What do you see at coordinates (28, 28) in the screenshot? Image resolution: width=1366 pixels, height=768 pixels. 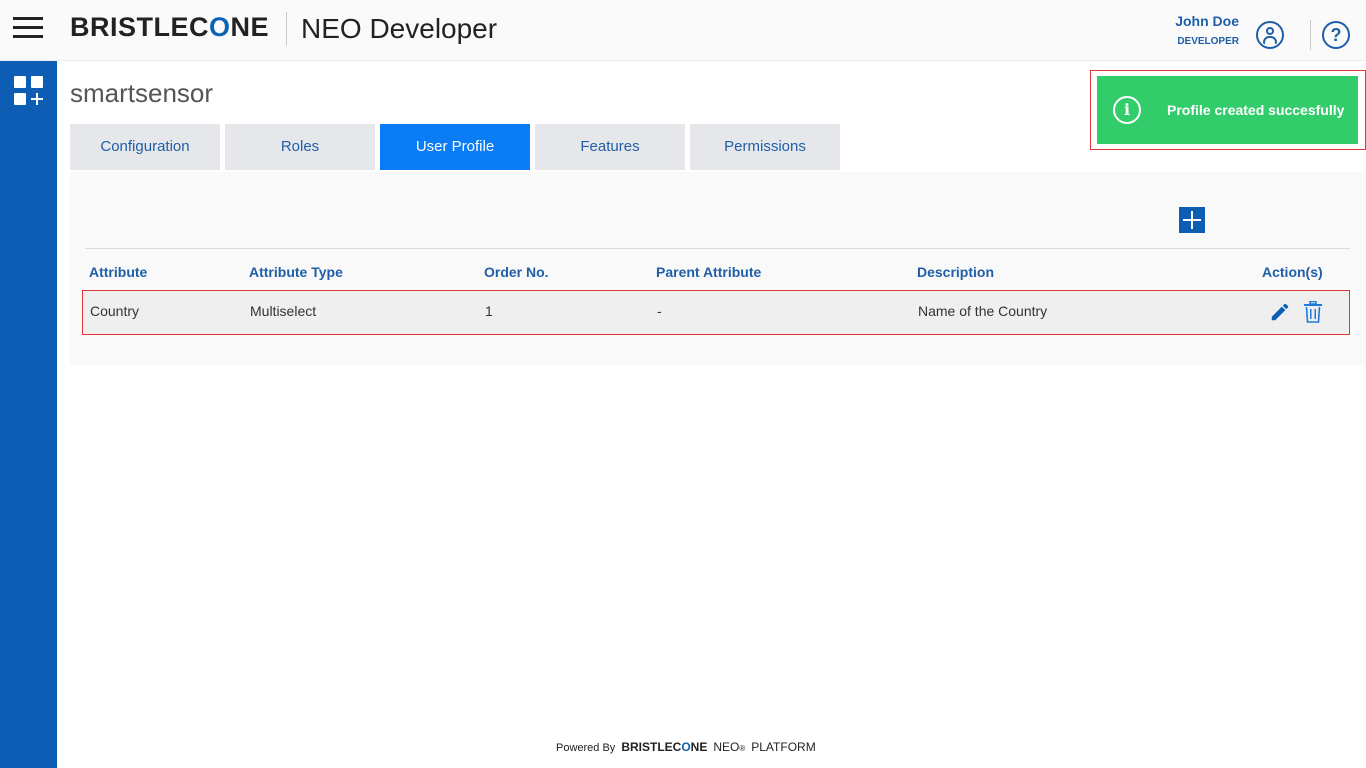 I see `menu-icon` at bounding box center [28, 28].